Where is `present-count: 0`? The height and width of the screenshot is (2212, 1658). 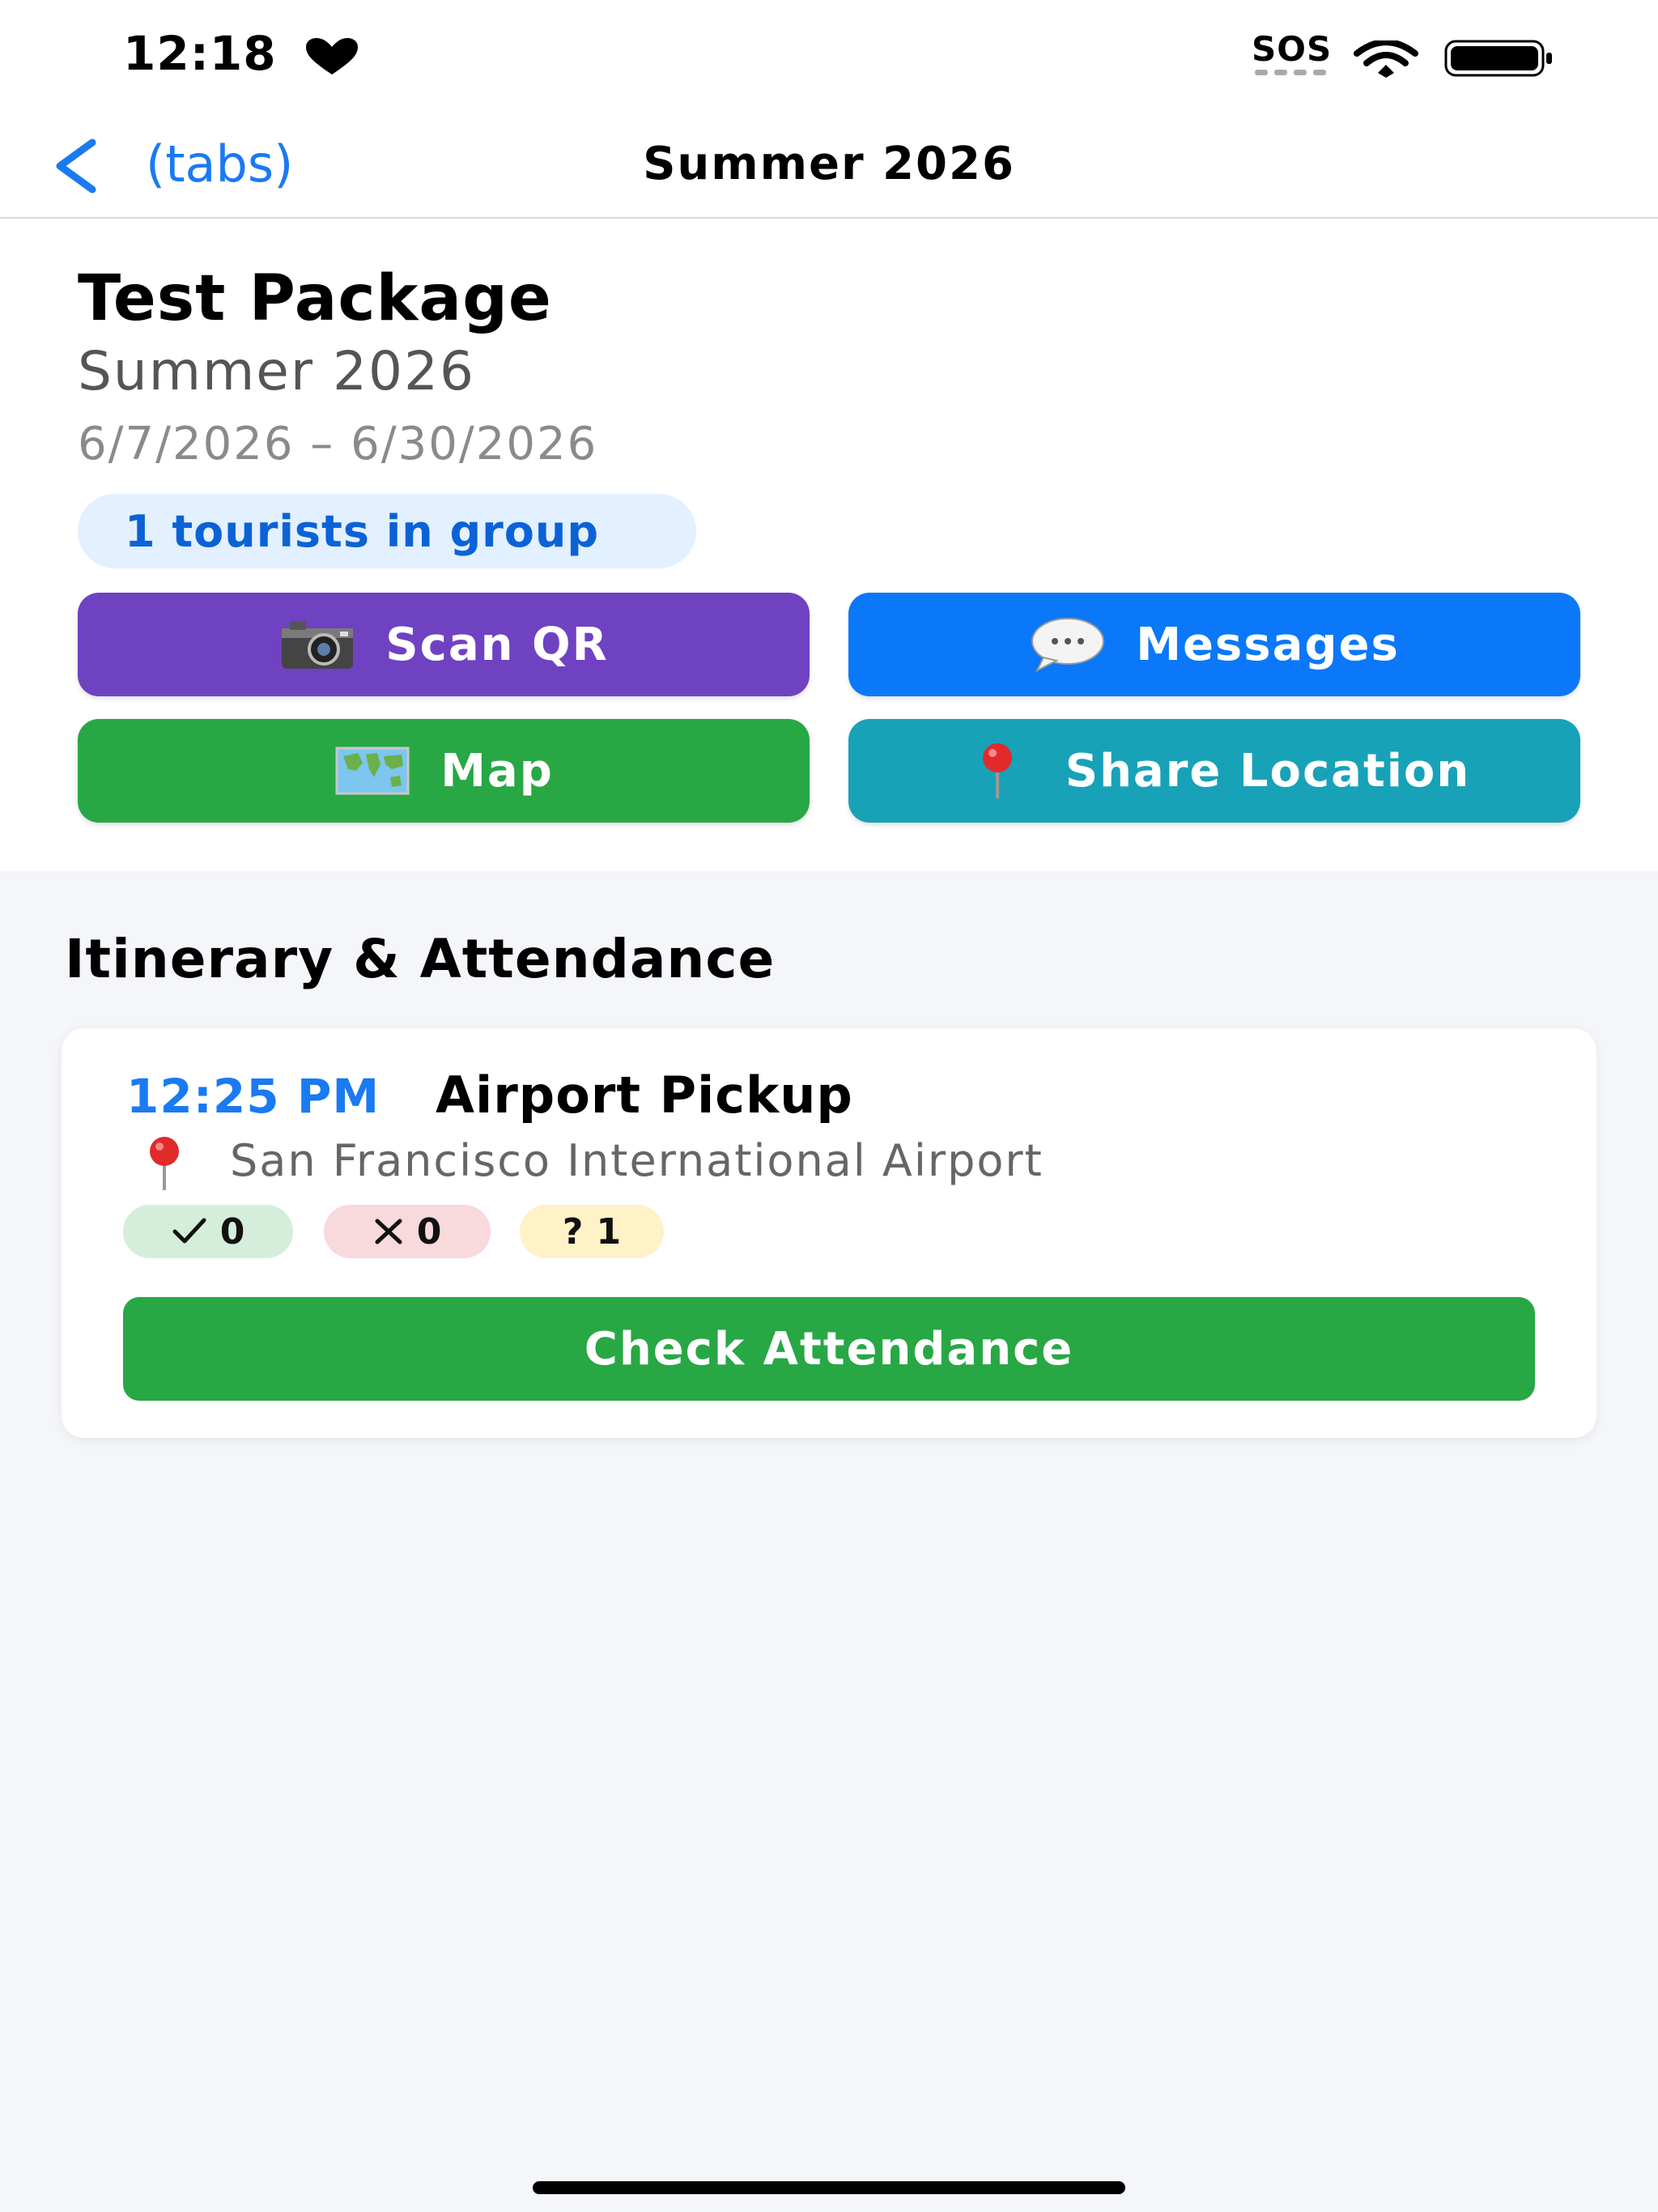 present-count: 0 is located at coordinates (232, 1231).